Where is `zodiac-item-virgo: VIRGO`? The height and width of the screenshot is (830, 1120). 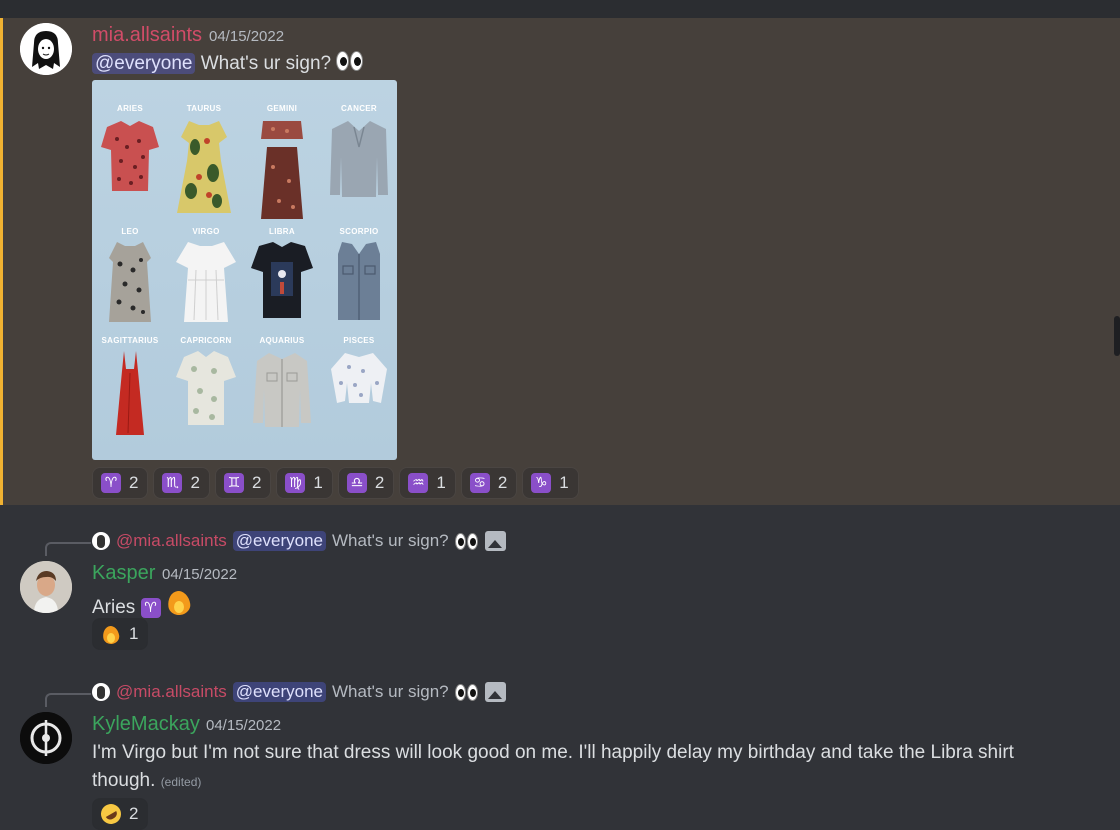 zodiac-item-virgo: VIRGO is located at coordinates (206, 279).